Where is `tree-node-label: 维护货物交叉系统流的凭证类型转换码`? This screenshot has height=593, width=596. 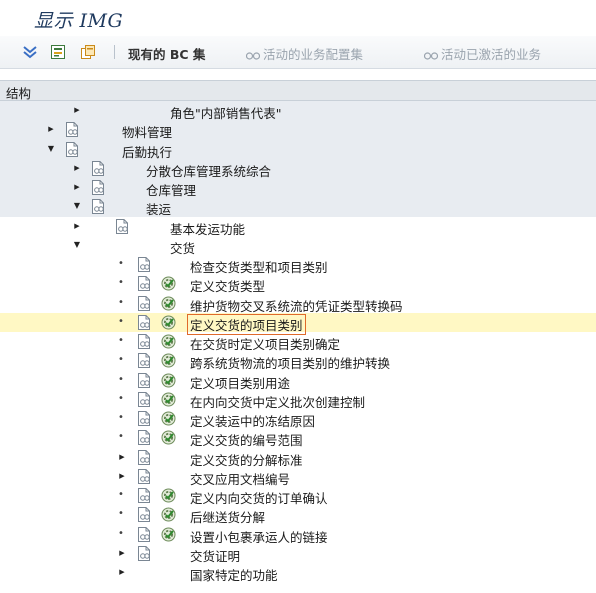
tree-node-label: 维护货物交叉系统流的凭证类型转换码 is located at coordinates (296, 305).